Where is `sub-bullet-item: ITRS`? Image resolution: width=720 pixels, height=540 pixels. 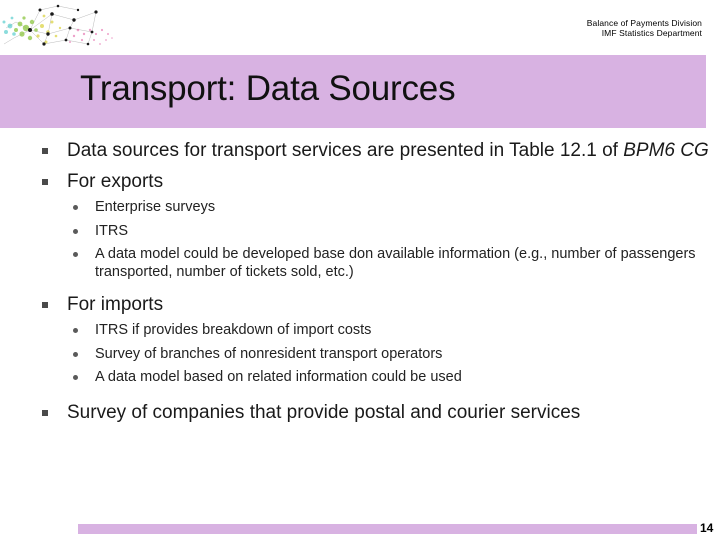 sub-bullet-item: ITRS is located at coordinates (360, 231).